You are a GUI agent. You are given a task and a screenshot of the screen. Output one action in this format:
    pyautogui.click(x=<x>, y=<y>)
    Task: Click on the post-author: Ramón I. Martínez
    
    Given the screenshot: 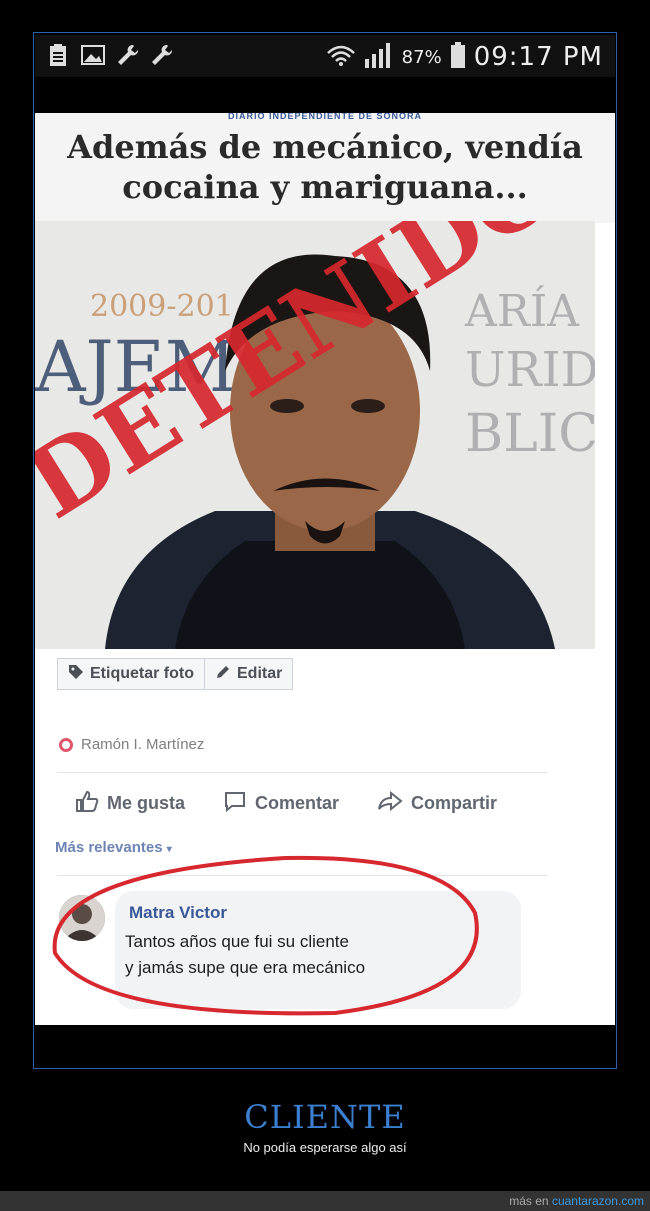 What is the action you would take?
    pyautogui.click(x=131, y=744)
    